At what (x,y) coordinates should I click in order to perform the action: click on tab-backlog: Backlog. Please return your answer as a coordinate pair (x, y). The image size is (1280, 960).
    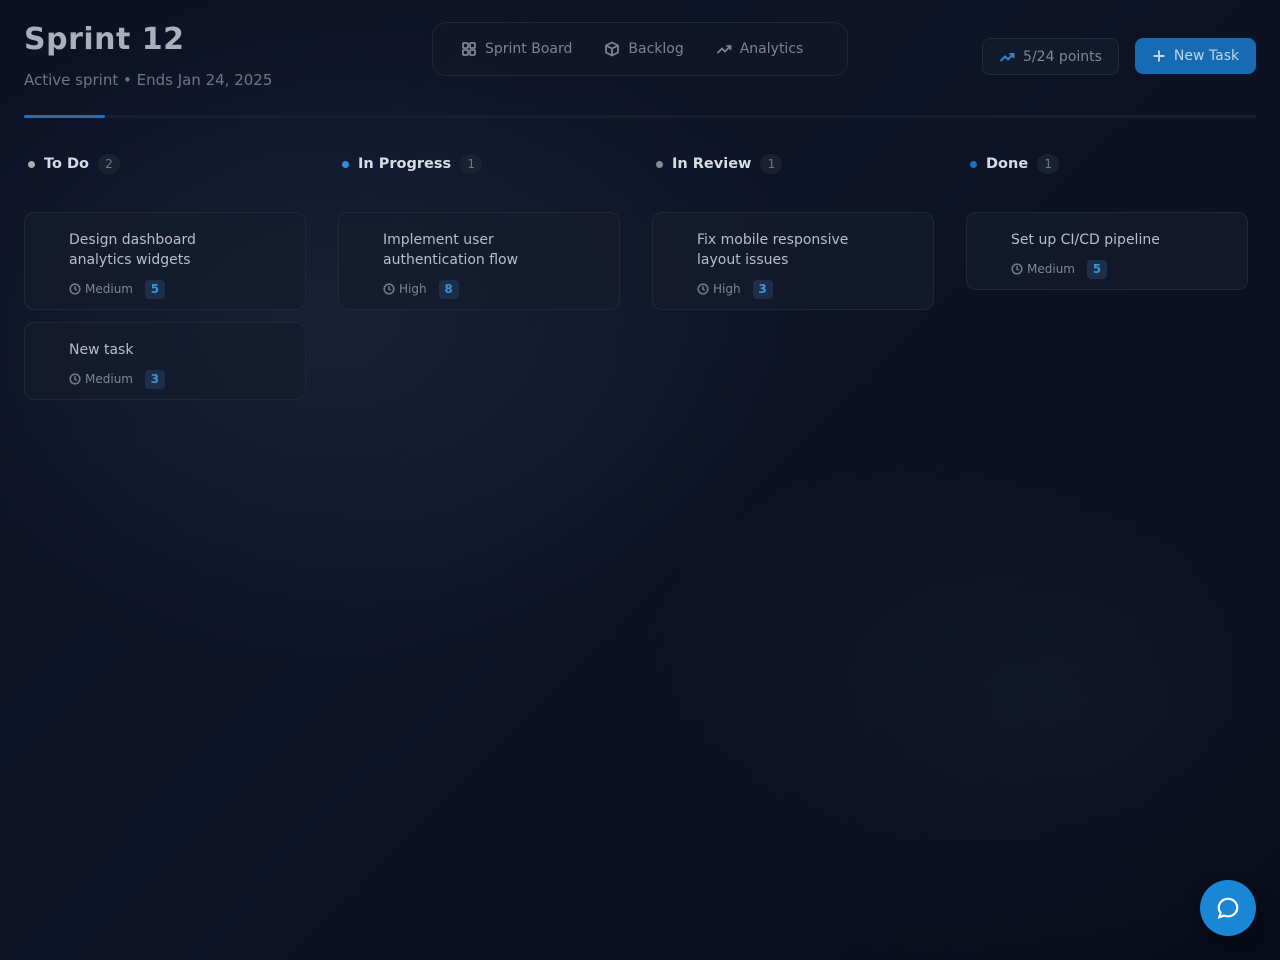
    Looking at the image, I should click on (643, 49).